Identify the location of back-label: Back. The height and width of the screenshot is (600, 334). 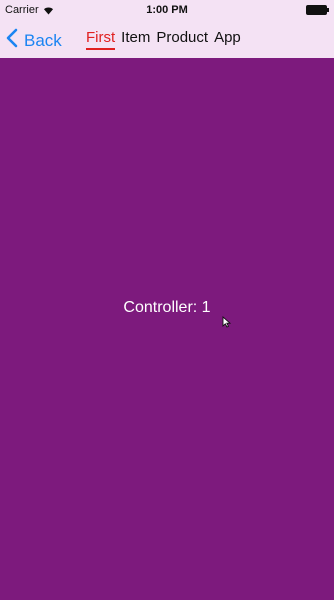
(43, 40).